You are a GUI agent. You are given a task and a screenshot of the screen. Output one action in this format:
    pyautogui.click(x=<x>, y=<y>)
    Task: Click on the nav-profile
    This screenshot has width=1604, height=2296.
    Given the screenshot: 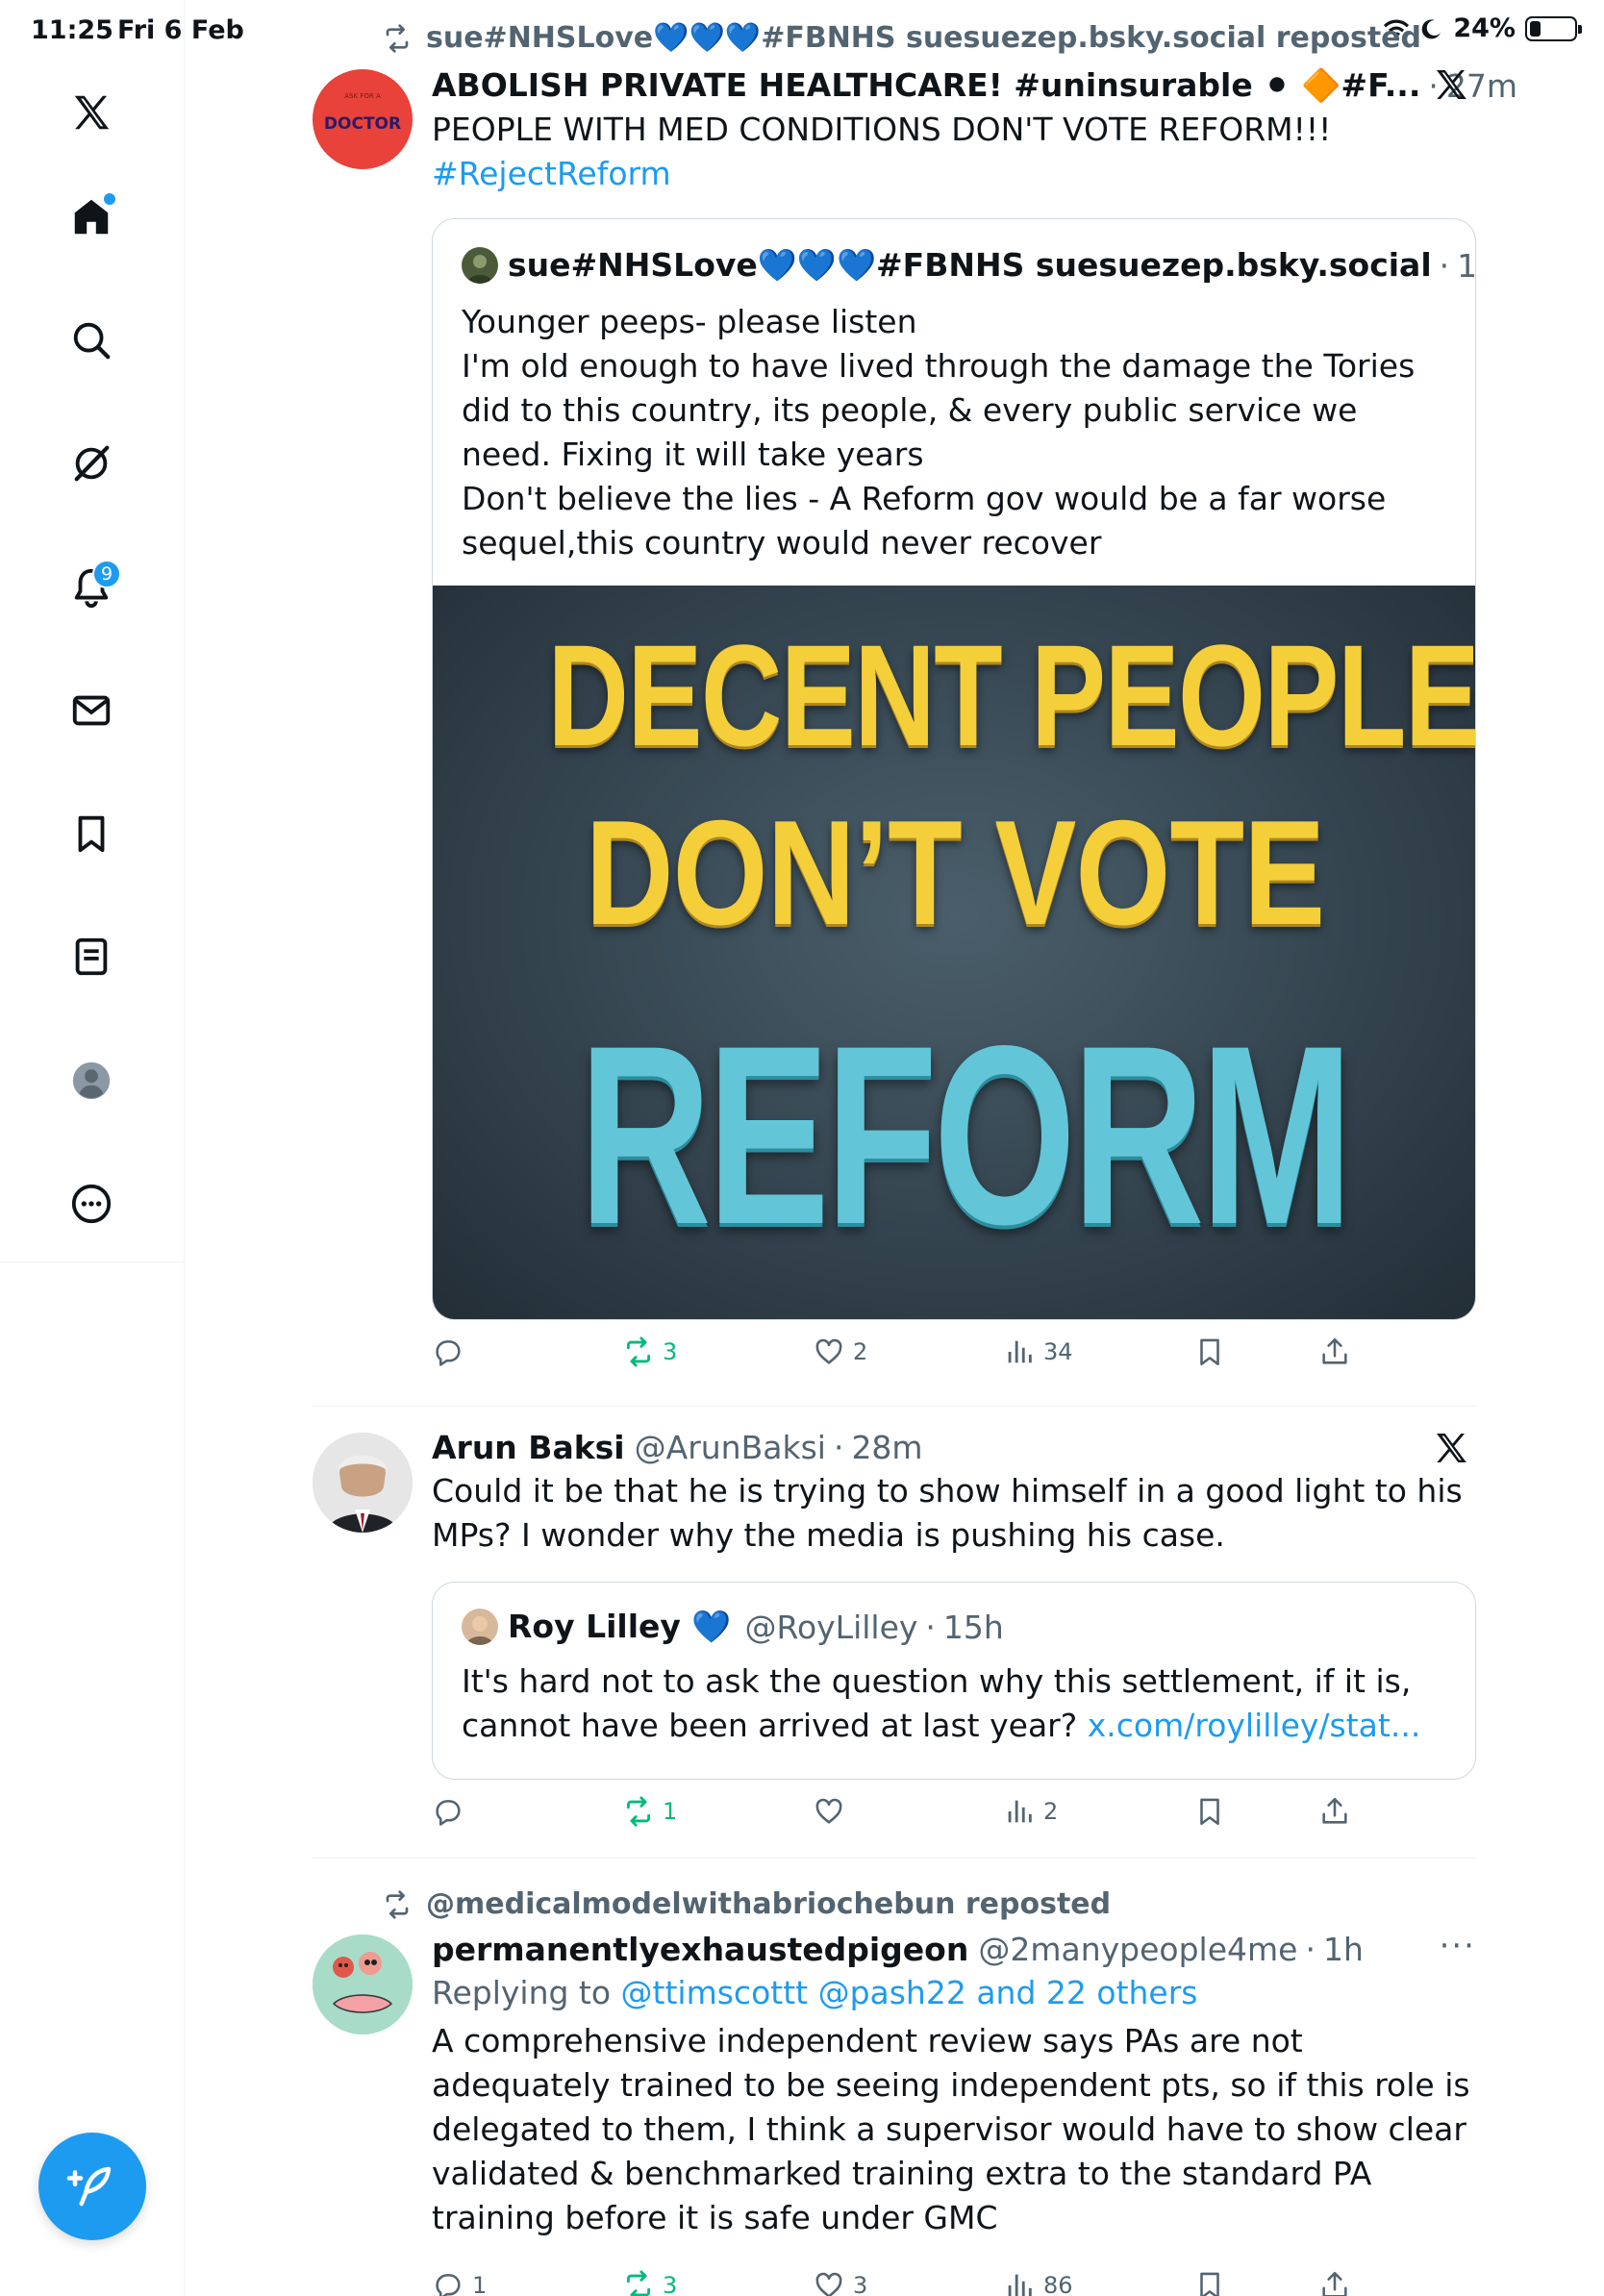 What is the action you would take?
    pyautogui.click(x=91, y=1081)
    